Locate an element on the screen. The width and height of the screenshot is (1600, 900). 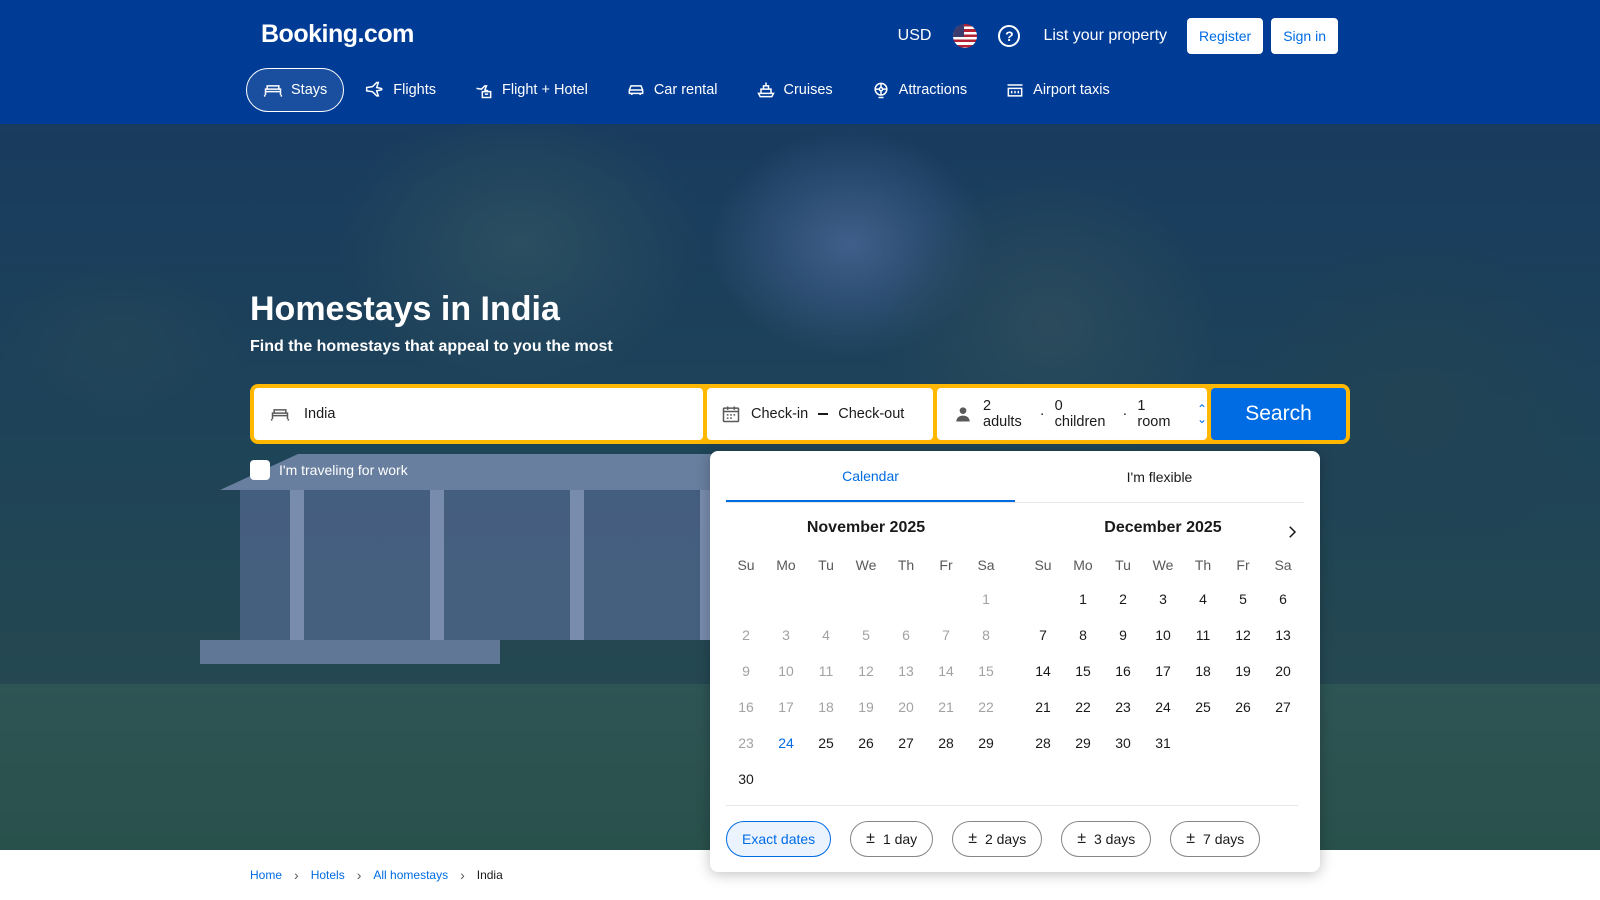
nav-flights: Flights is located at coordinates (400, 90).